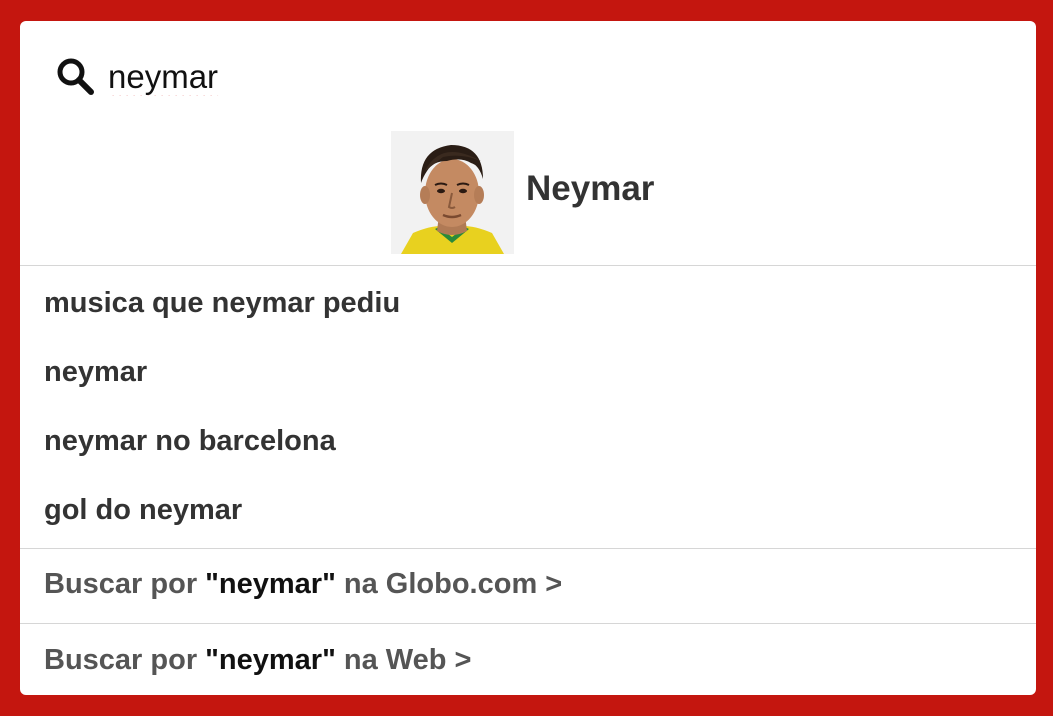 This screenshot has height=716, width=1053. I want to click on search-bar, so click(528, 74).